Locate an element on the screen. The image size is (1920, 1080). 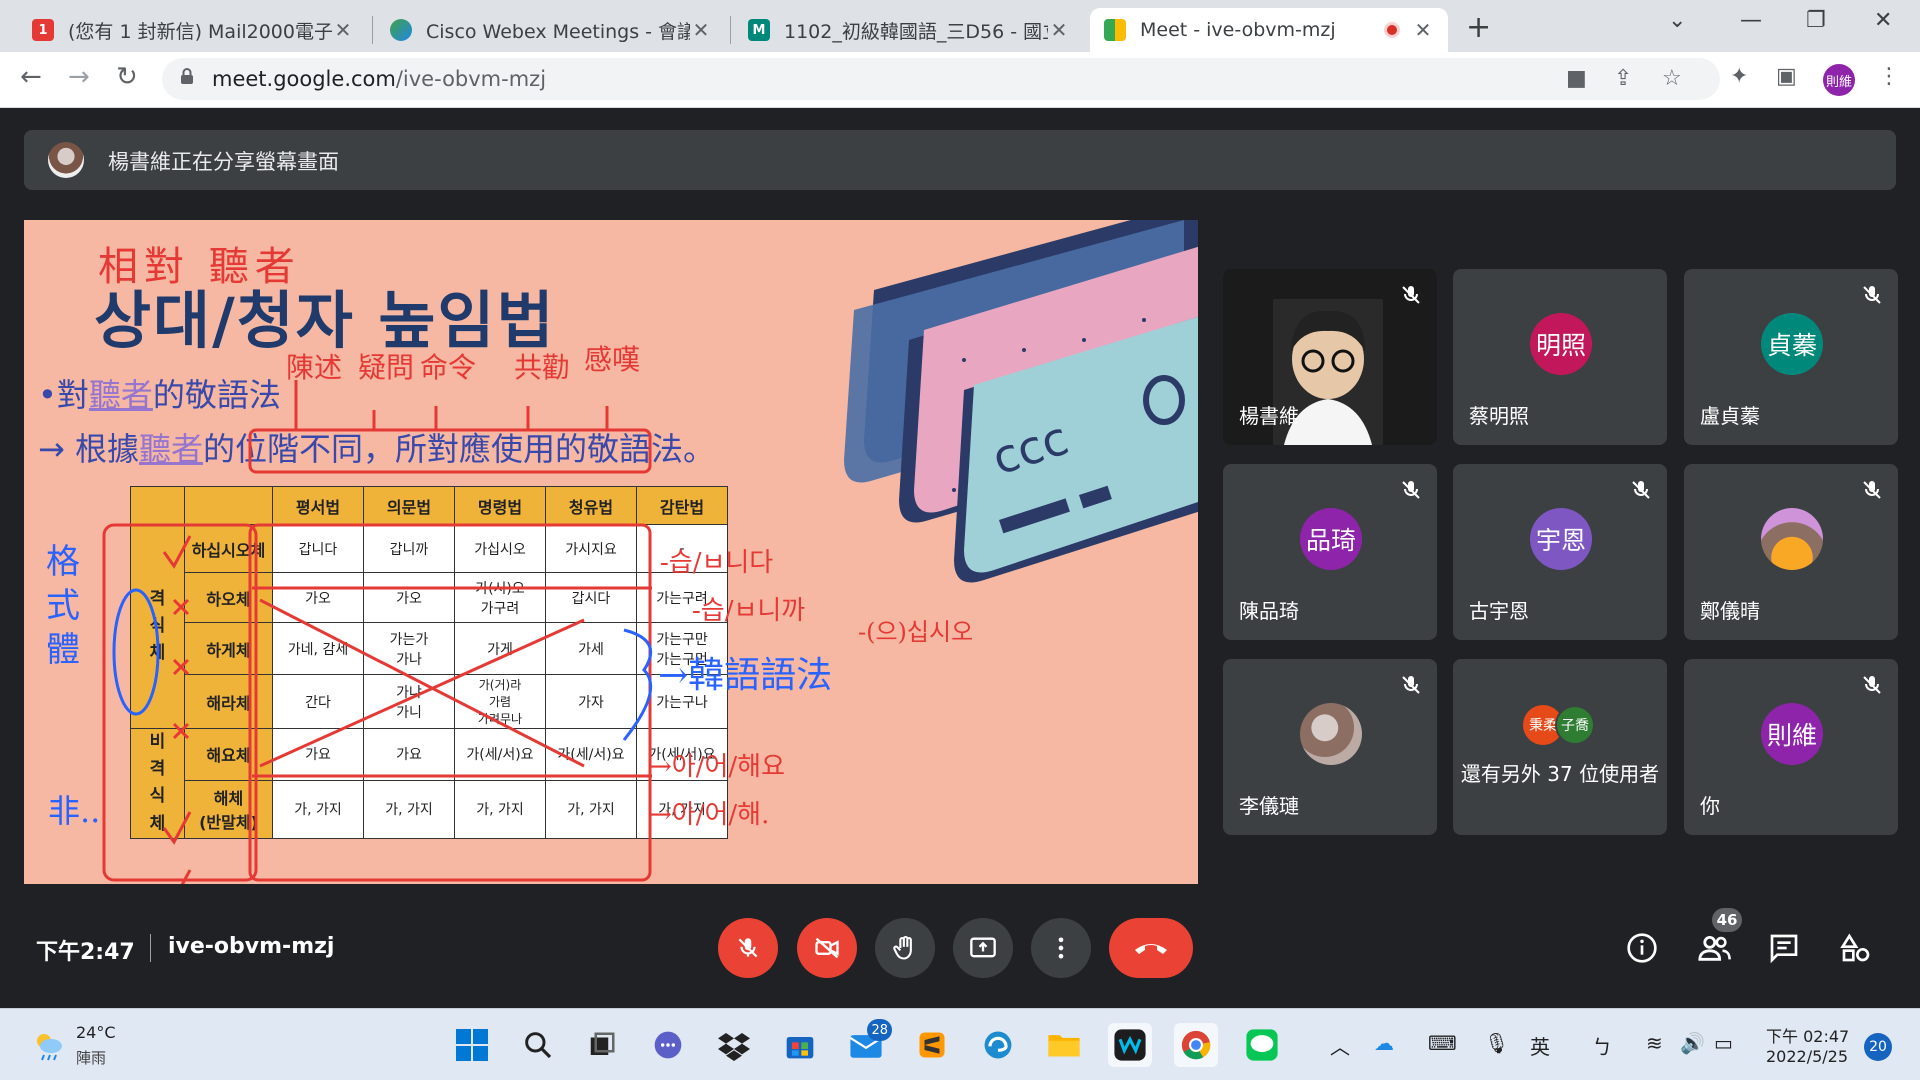
show-hidden-icons-button: ︿ is located at coordinates (1340, 1045).